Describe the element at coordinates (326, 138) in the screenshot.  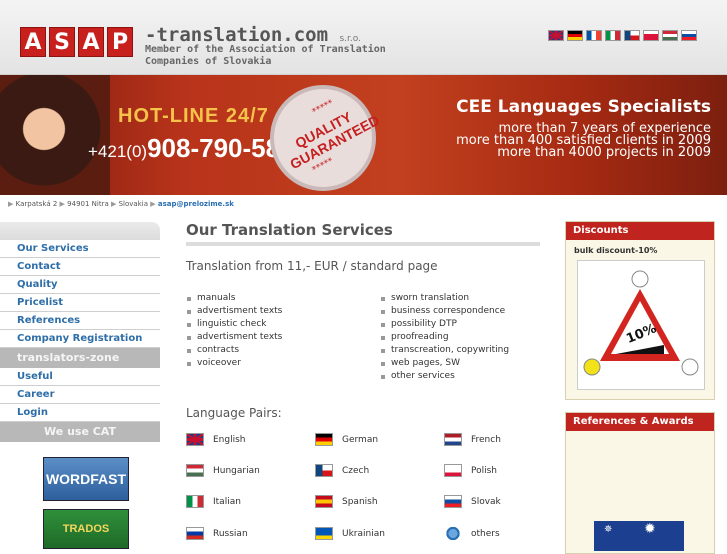
I see `quality-seal: ***** QUALITY GUARANTEED *****` at that location.